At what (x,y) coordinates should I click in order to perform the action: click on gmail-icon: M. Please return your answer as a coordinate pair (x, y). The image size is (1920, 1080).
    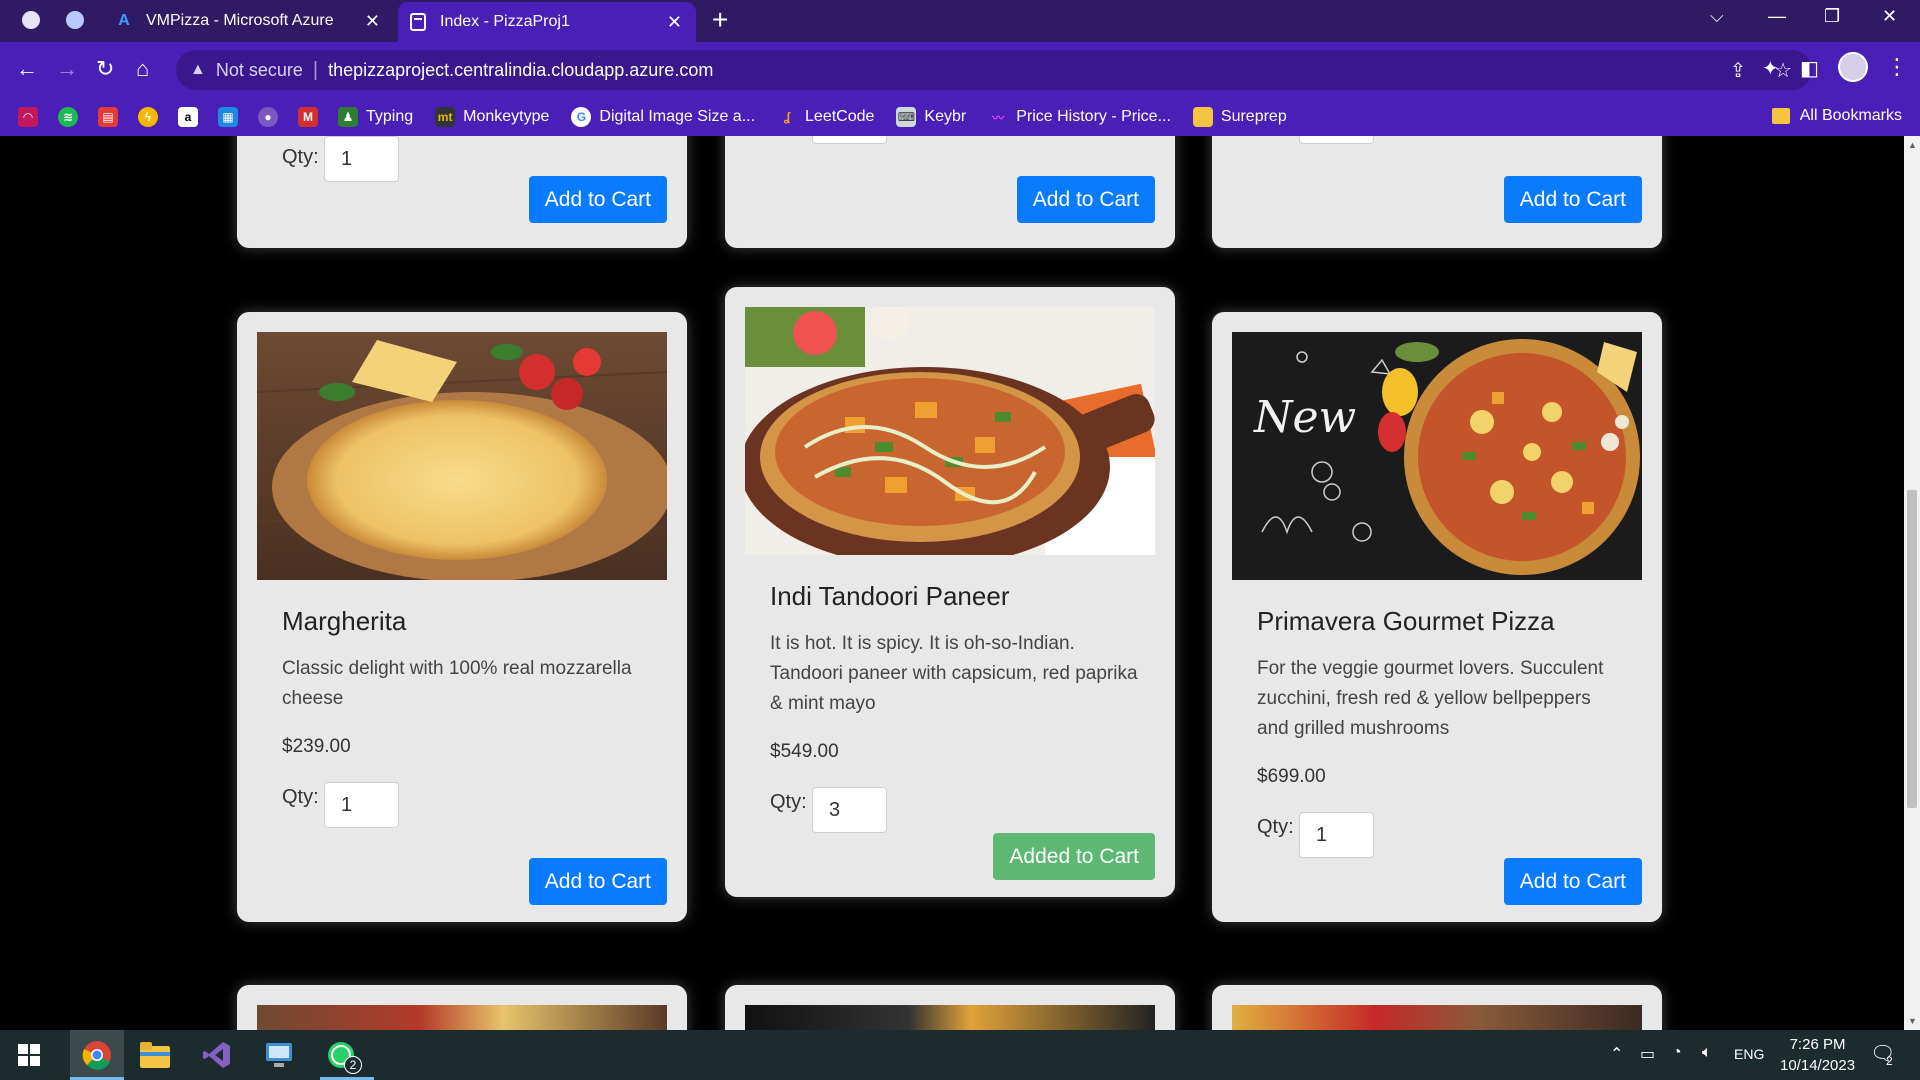
    Looking at the image, I should click on (308, 117).